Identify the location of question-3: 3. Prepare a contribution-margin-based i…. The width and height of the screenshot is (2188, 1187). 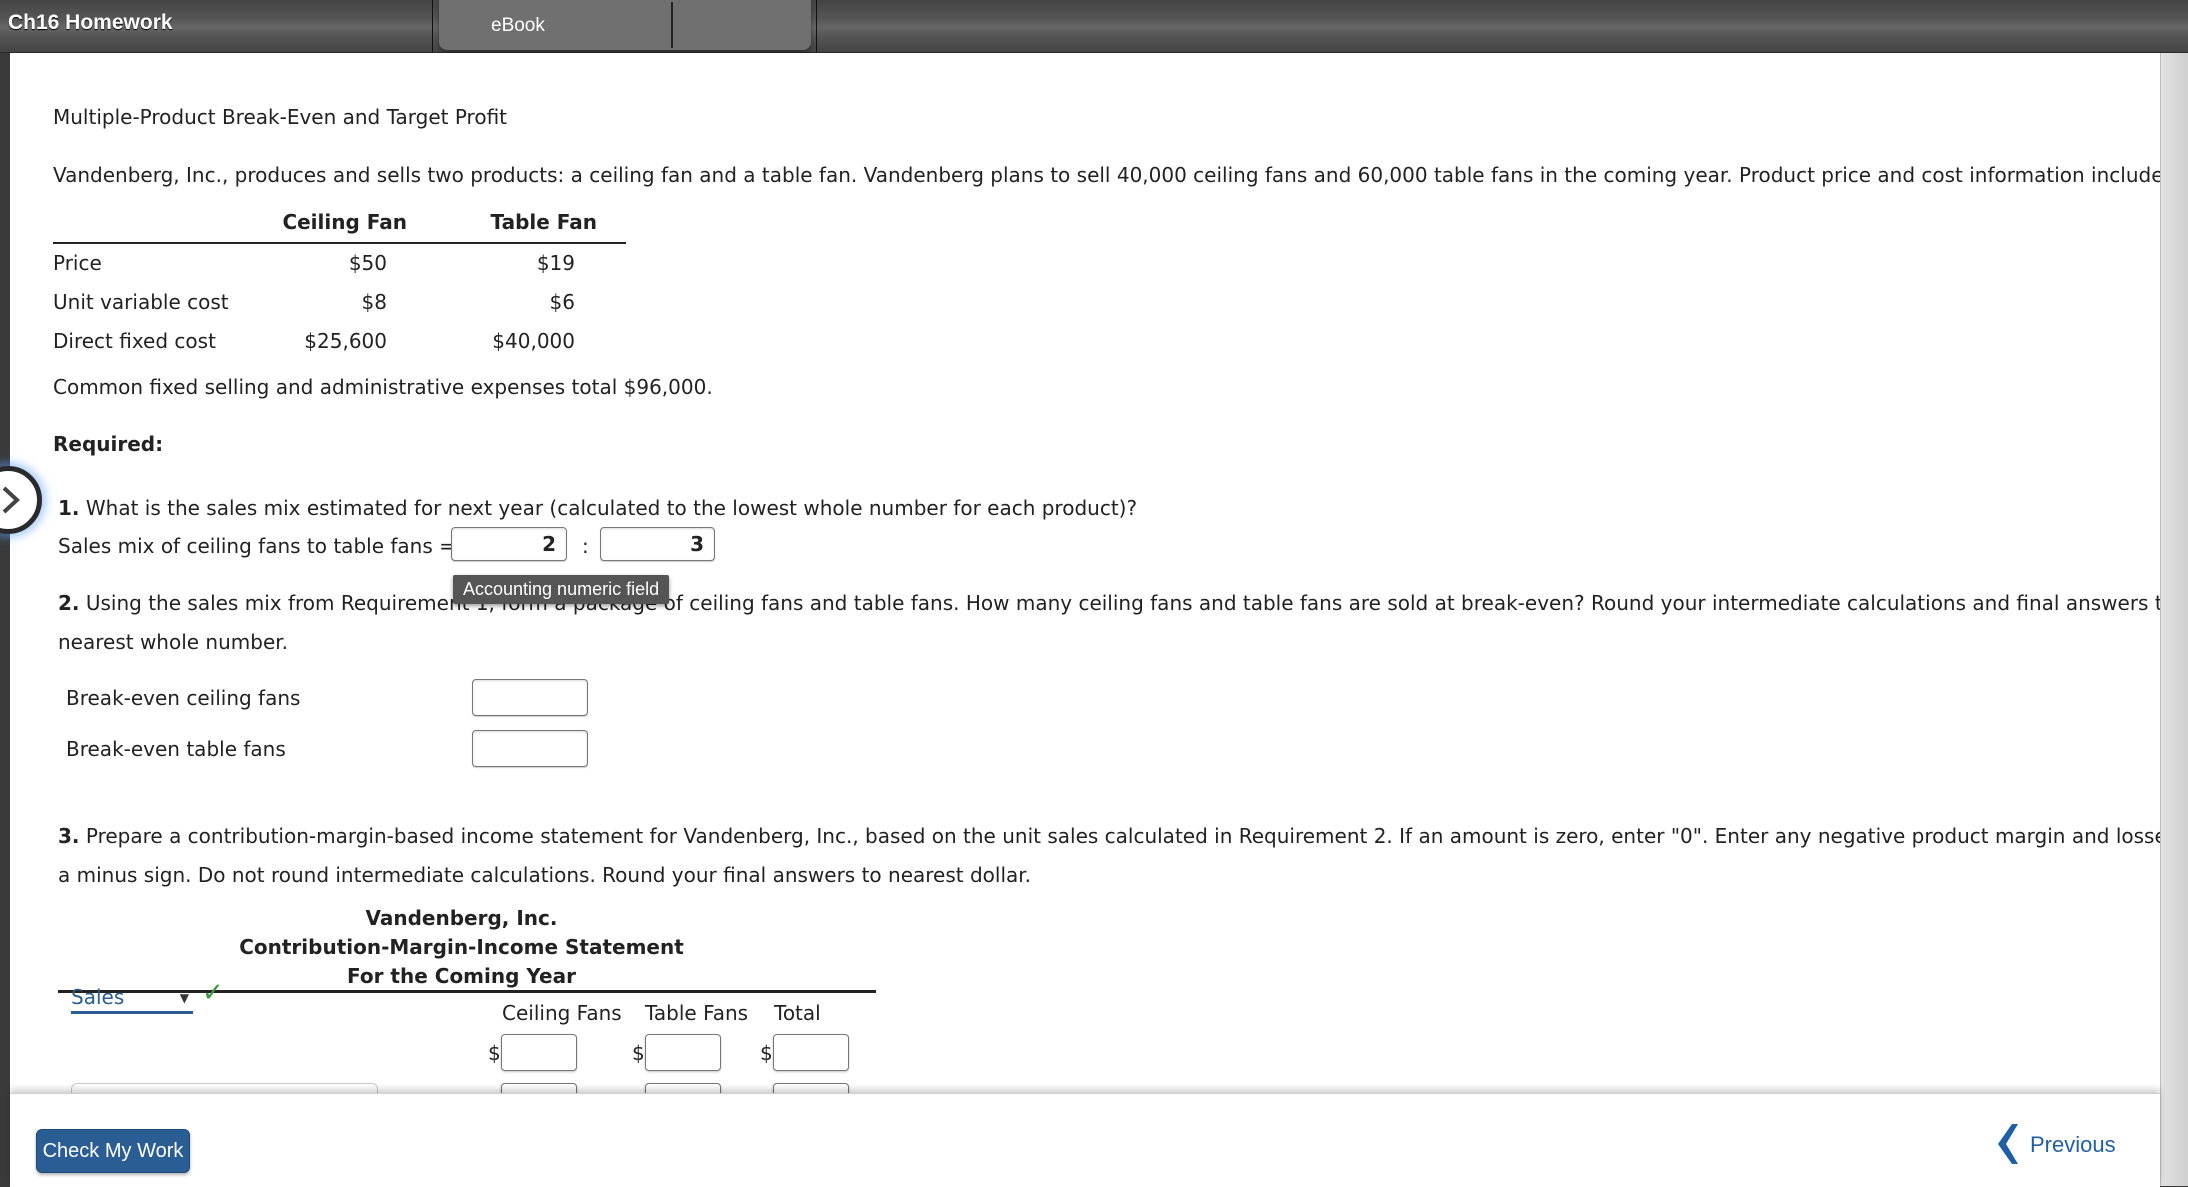
(1109, 836).